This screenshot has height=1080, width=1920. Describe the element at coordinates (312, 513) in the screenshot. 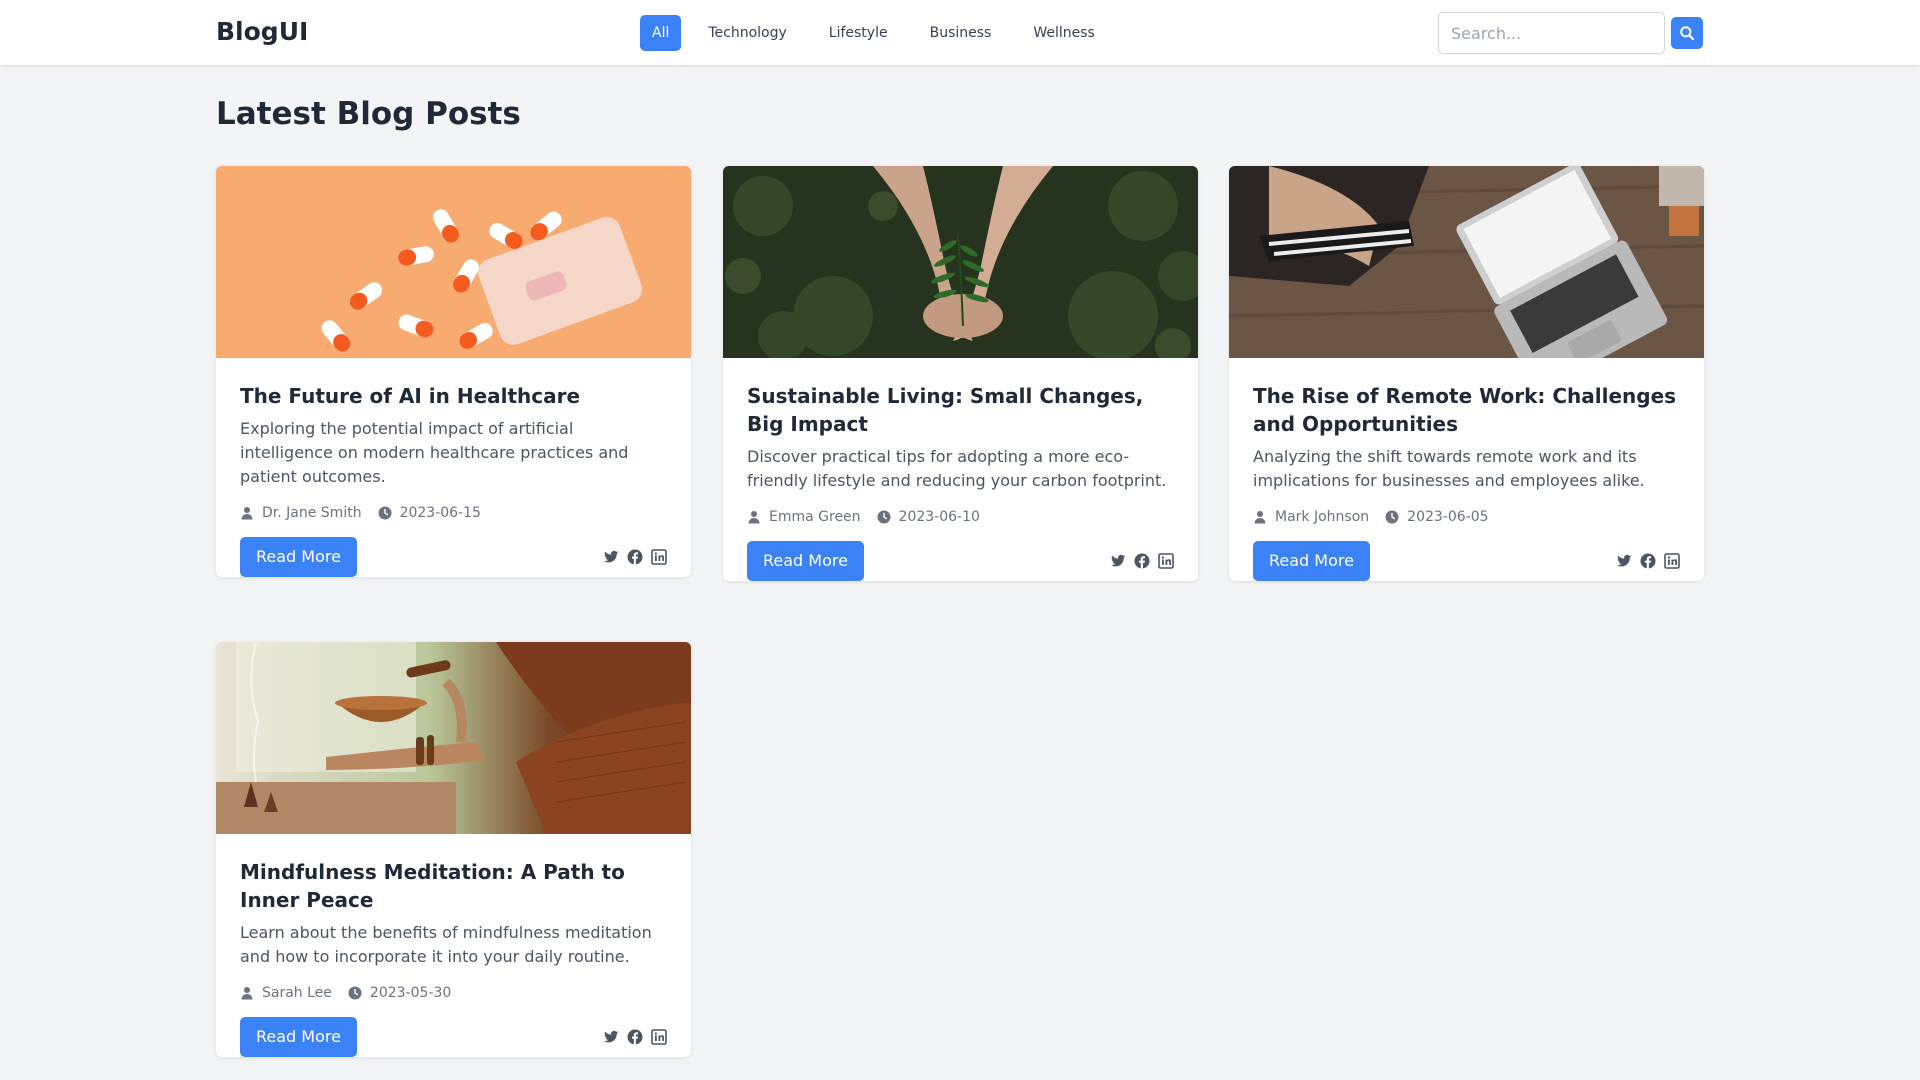

I see `post-author: Dr. Jane Smith` at that location.